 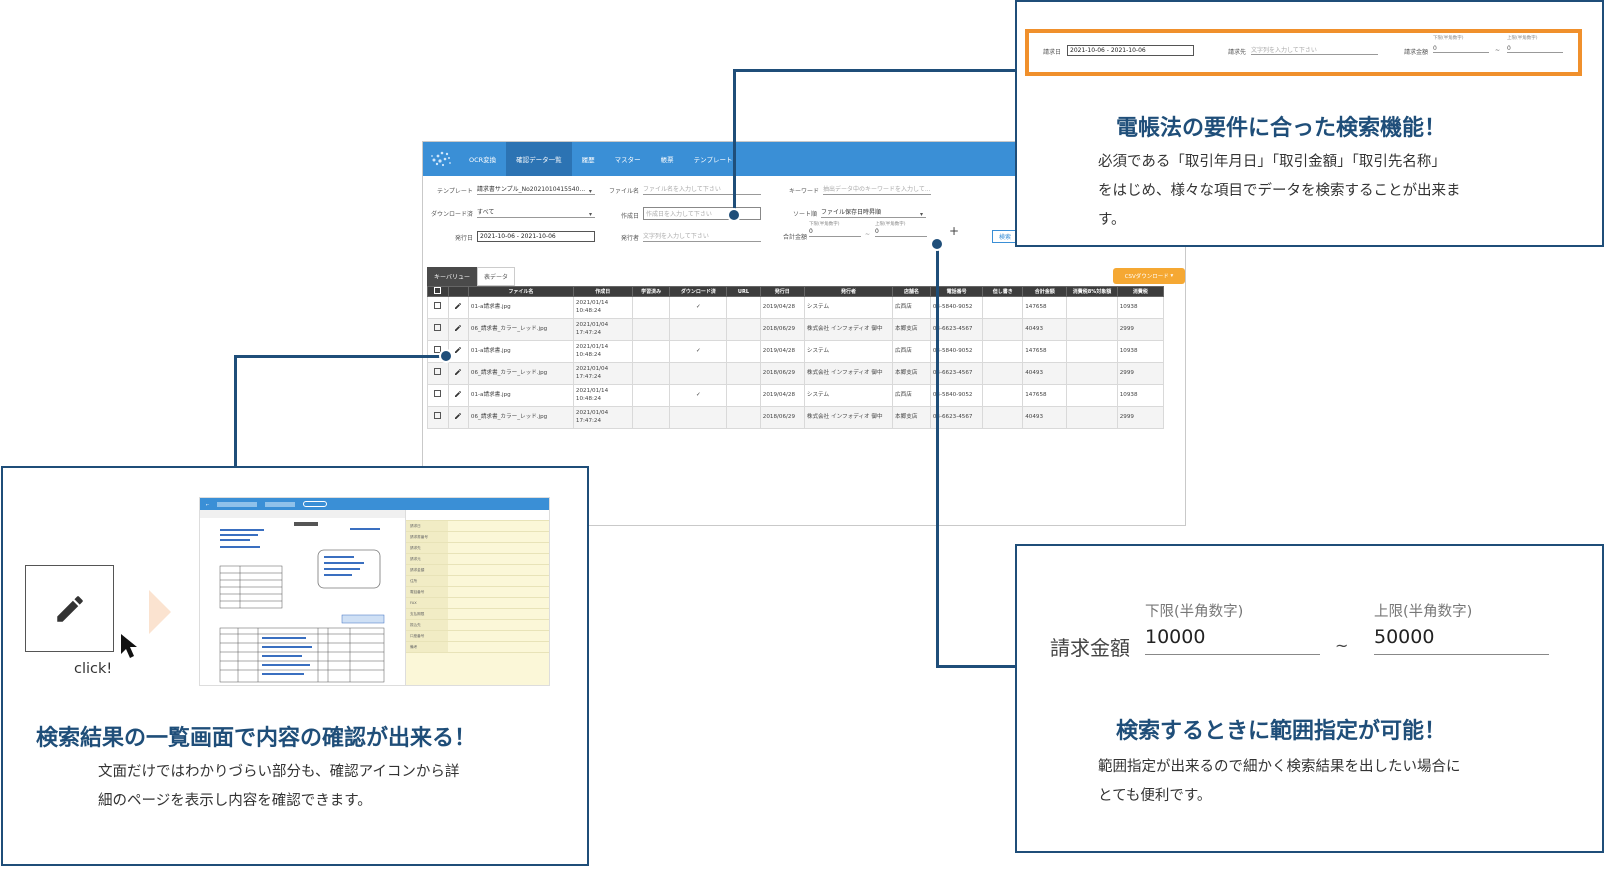 I want to click on strip-lower-input: 0, so click(x=1461, y=49).